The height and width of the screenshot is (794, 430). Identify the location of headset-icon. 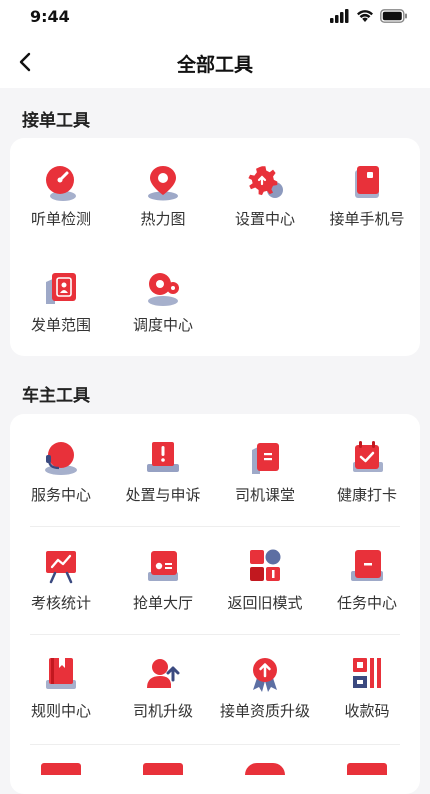
(61, 458).